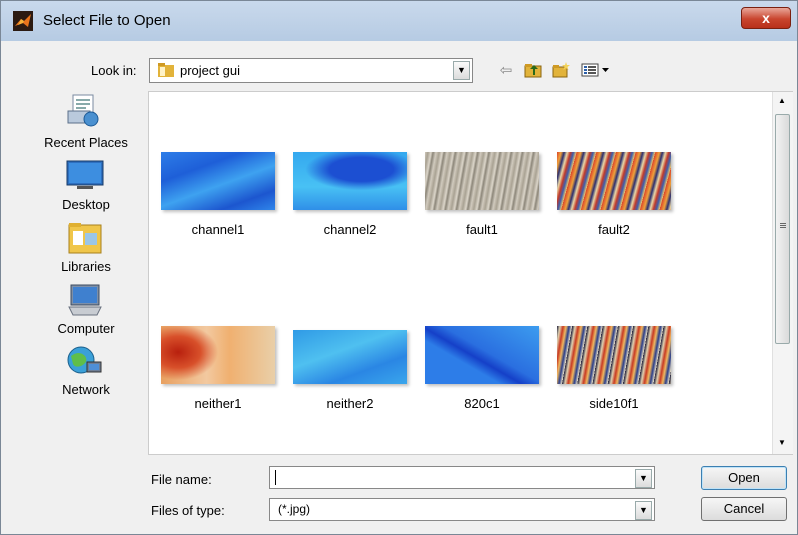 The height and width of the screenshot is (535, 798). Describe the element at coordinates (399, 21) in the screenshot. I see `title-bar: Select File to Open x` at that location.